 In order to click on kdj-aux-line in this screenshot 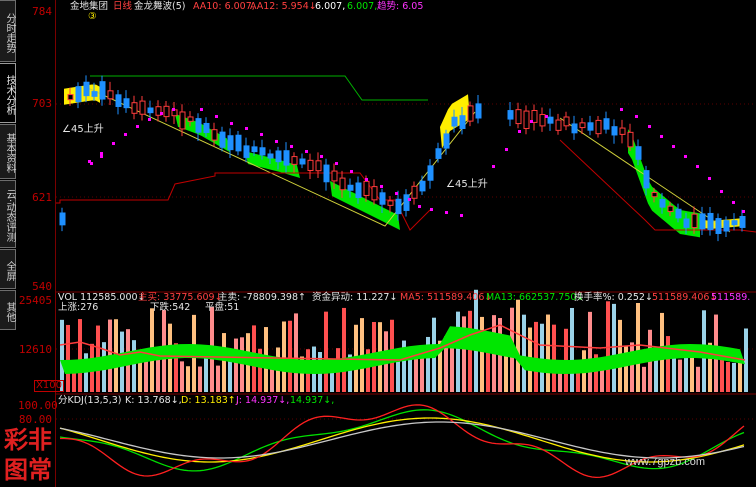, I will do `click(402, 440)`.